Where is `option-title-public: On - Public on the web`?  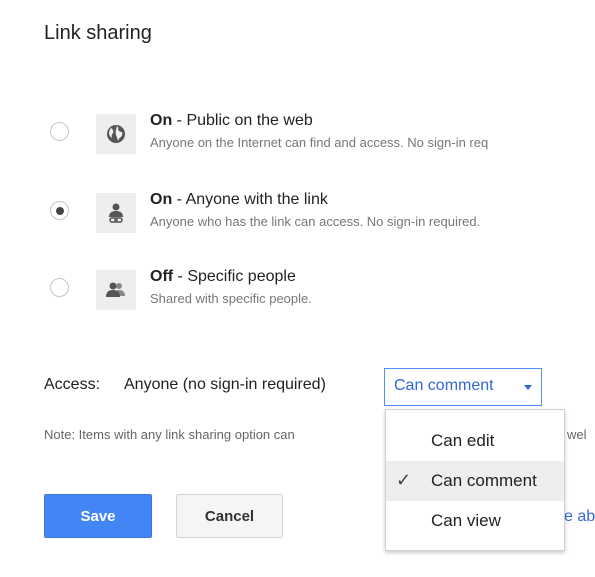 option-title-public: On - Public on the web is located at coordinates (231, 120).